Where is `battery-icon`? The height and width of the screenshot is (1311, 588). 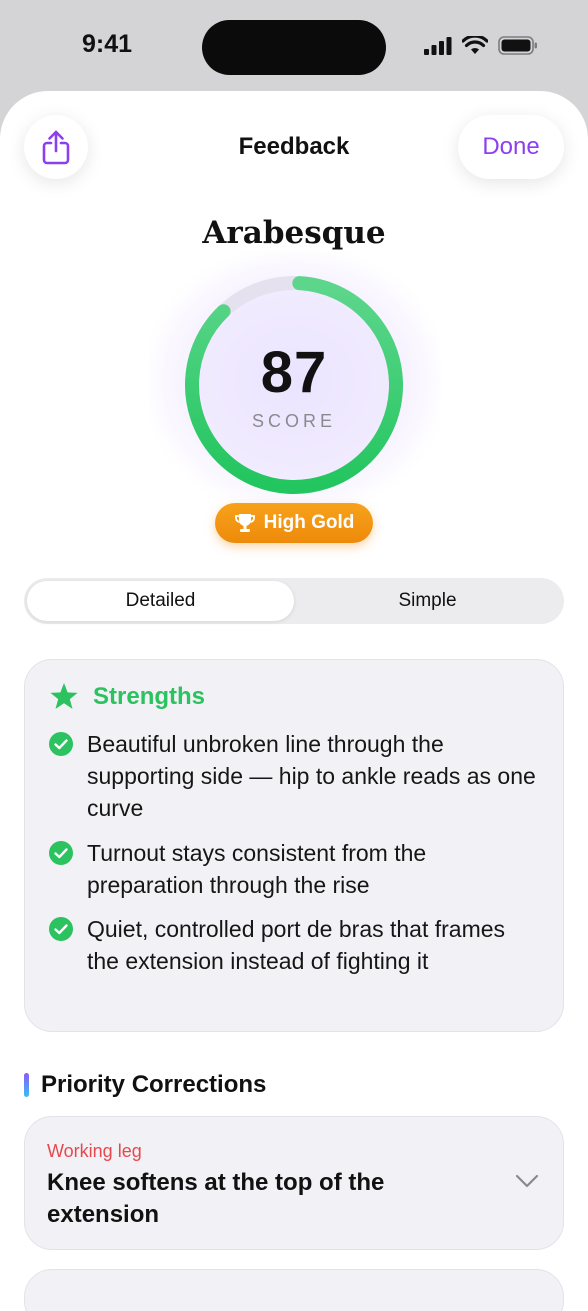
battery-icon is located at coordinates (517, 45).